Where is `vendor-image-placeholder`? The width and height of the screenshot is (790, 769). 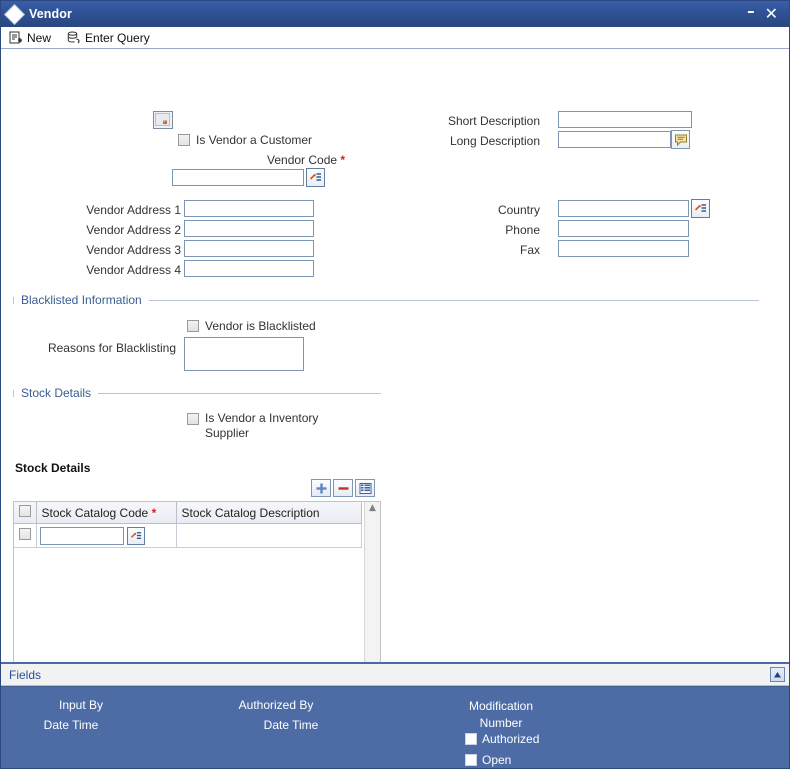
vendor-image-placeholder is located at coordinates (163, 120).